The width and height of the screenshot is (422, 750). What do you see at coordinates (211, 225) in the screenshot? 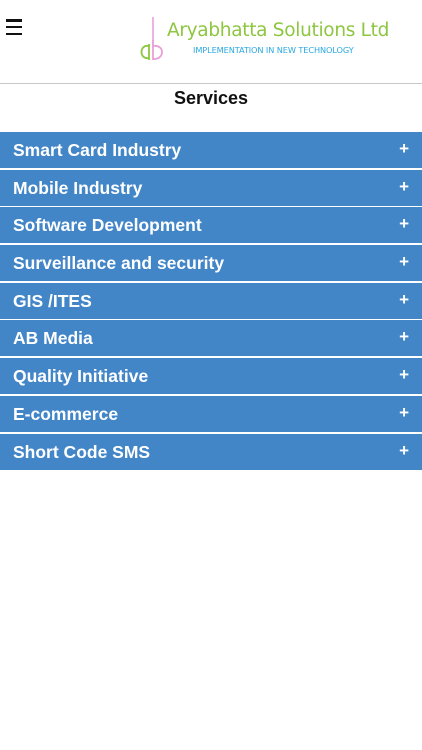
I see `service-item-software-development: Software Development +` at bounding box center [211, 225].